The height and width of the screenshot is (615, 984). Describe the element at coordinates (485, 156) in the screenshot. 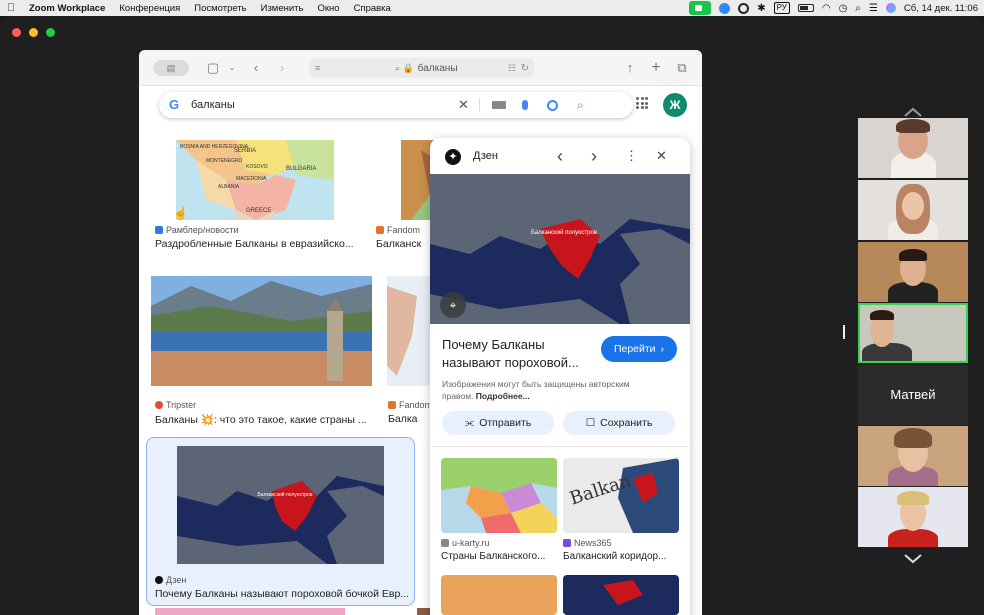

I see `panel-source: Дзен` at that location.